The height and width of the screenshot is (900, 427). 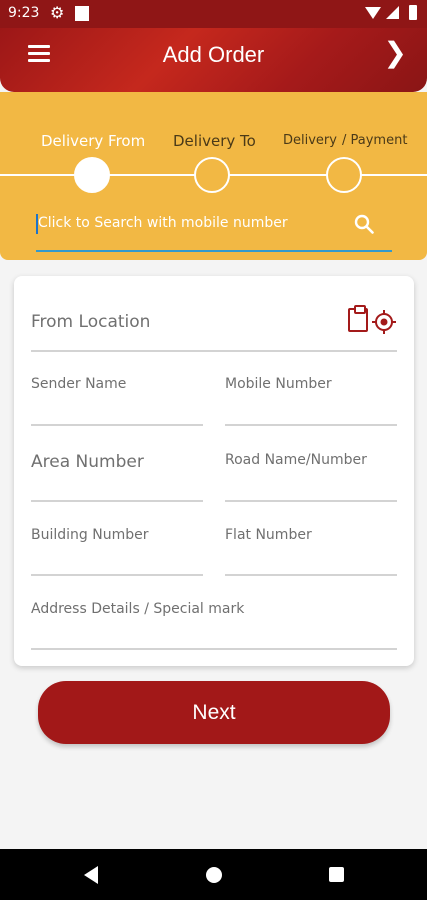 I want to click on road-name-field: Road Name/Number, so click(x=311, y=475).